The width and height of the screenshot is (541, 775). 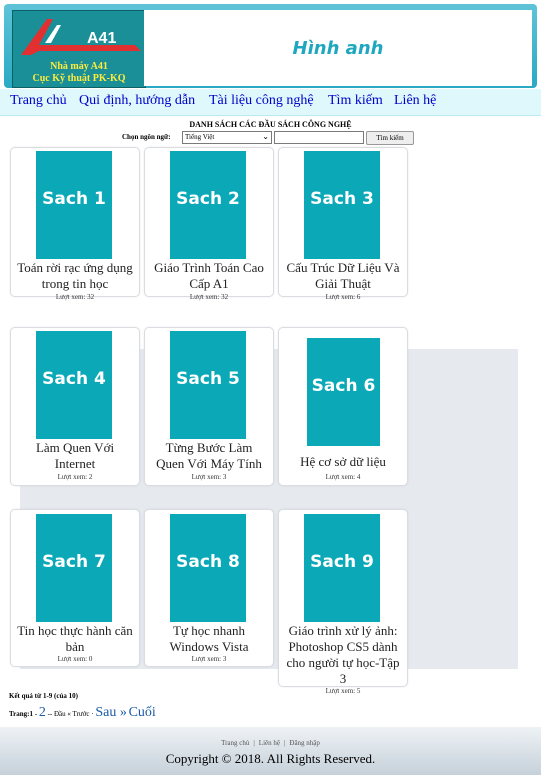 What do you see at coordinates (208, 199) in the screenshot?
I see `book-cover-label: Sach 2` at bounding box center [208, 199].